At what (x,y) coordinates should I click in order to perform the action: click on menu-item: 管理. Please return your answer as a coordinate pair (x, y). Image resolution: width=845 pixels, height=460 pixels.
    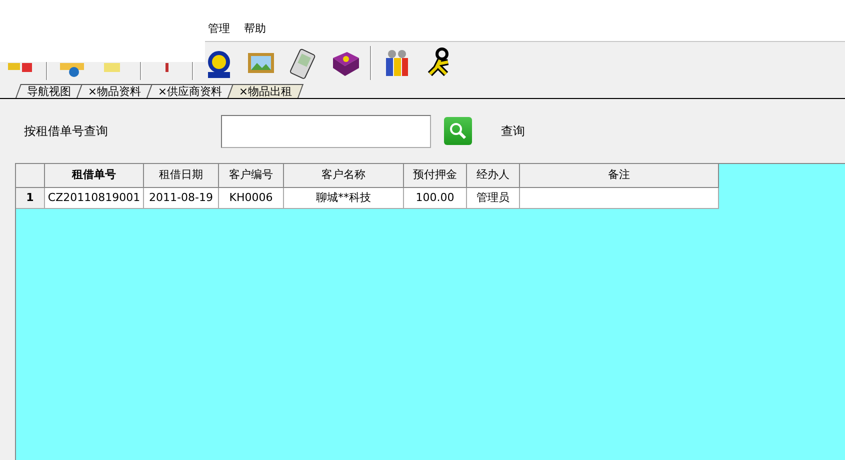
    Looking at the image, I should click on (219, 28).